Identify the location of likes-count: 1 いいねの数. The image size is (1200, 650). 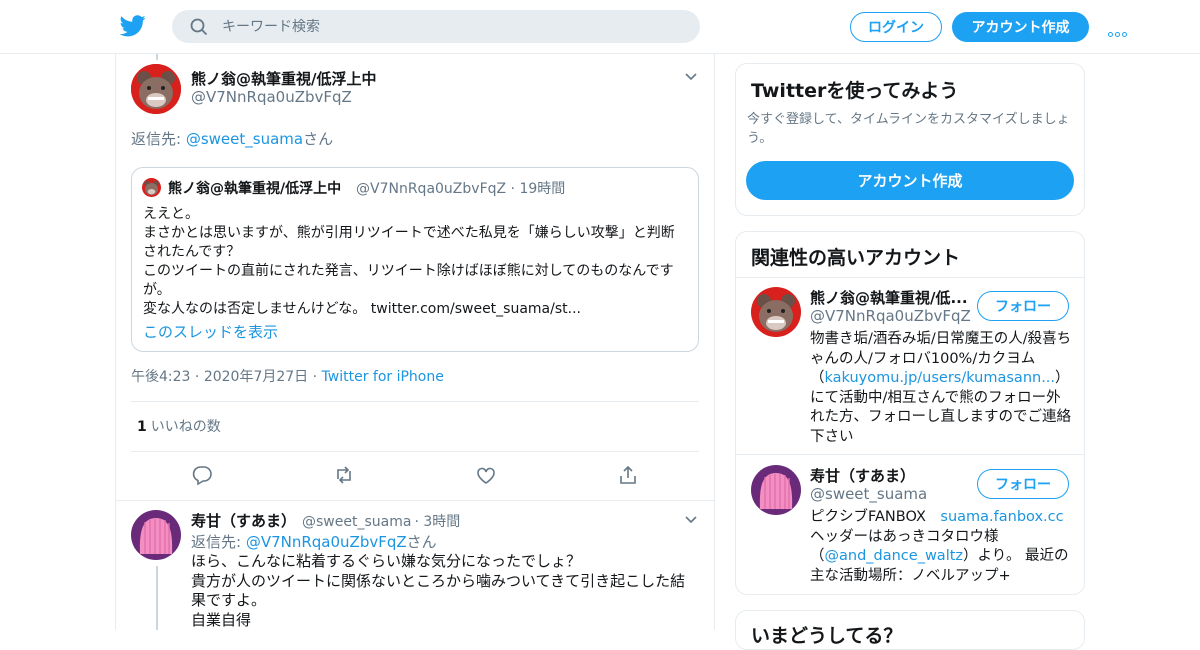
(179, 426).